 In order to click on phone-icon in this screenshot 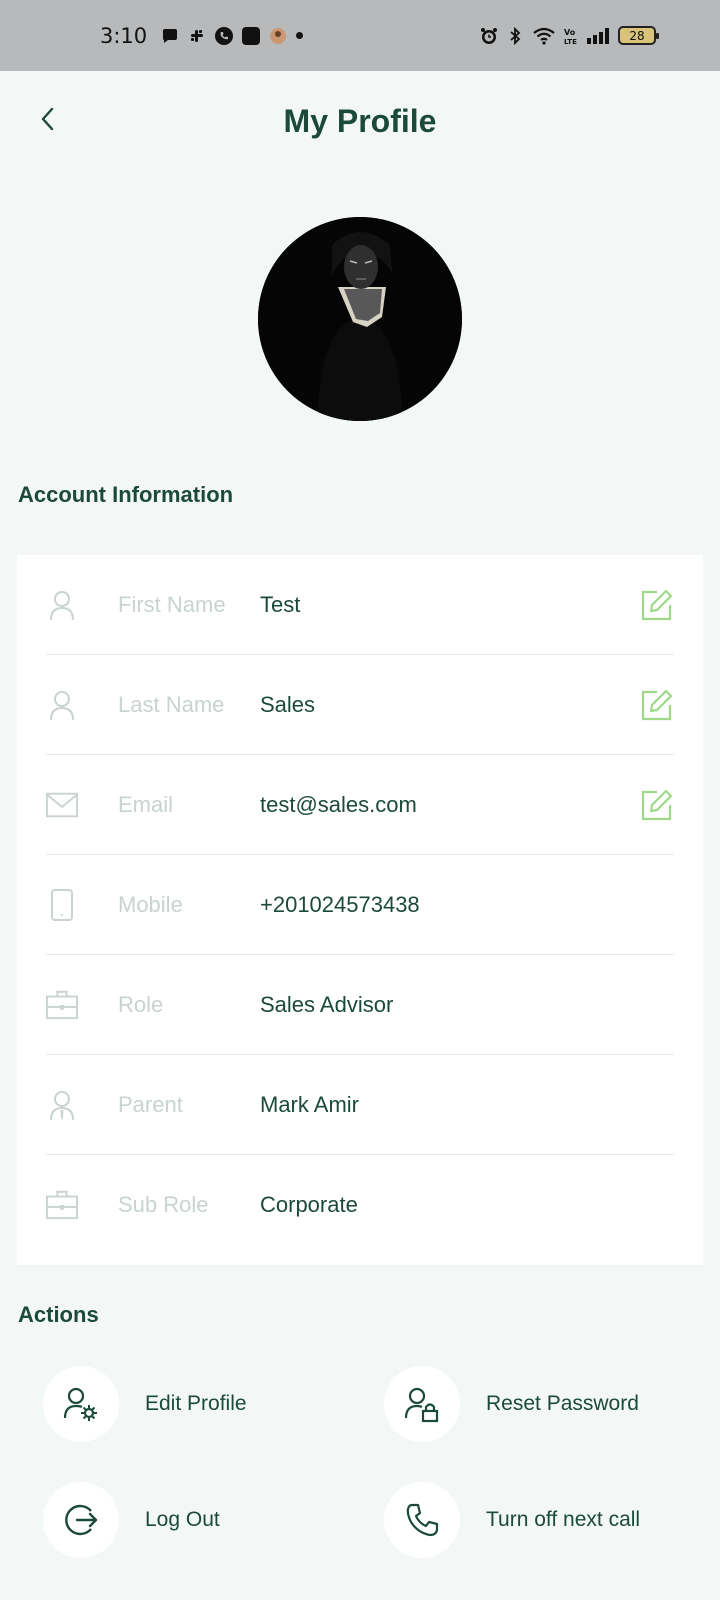, I will do `click(422, 1520)`.